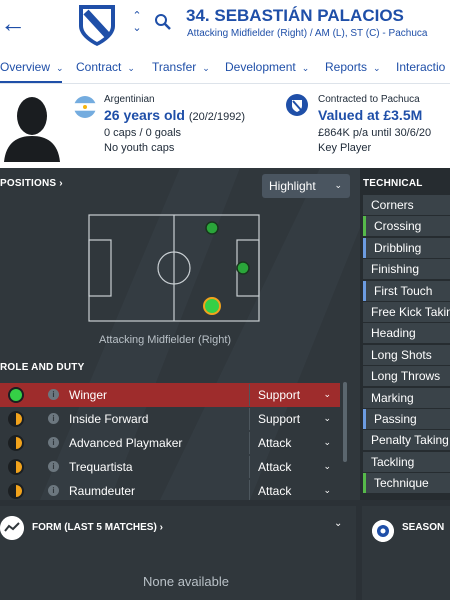 The height and width of the screenshot is (600, 450). I want to click on attribute-label: Heading, so click(393, 333).